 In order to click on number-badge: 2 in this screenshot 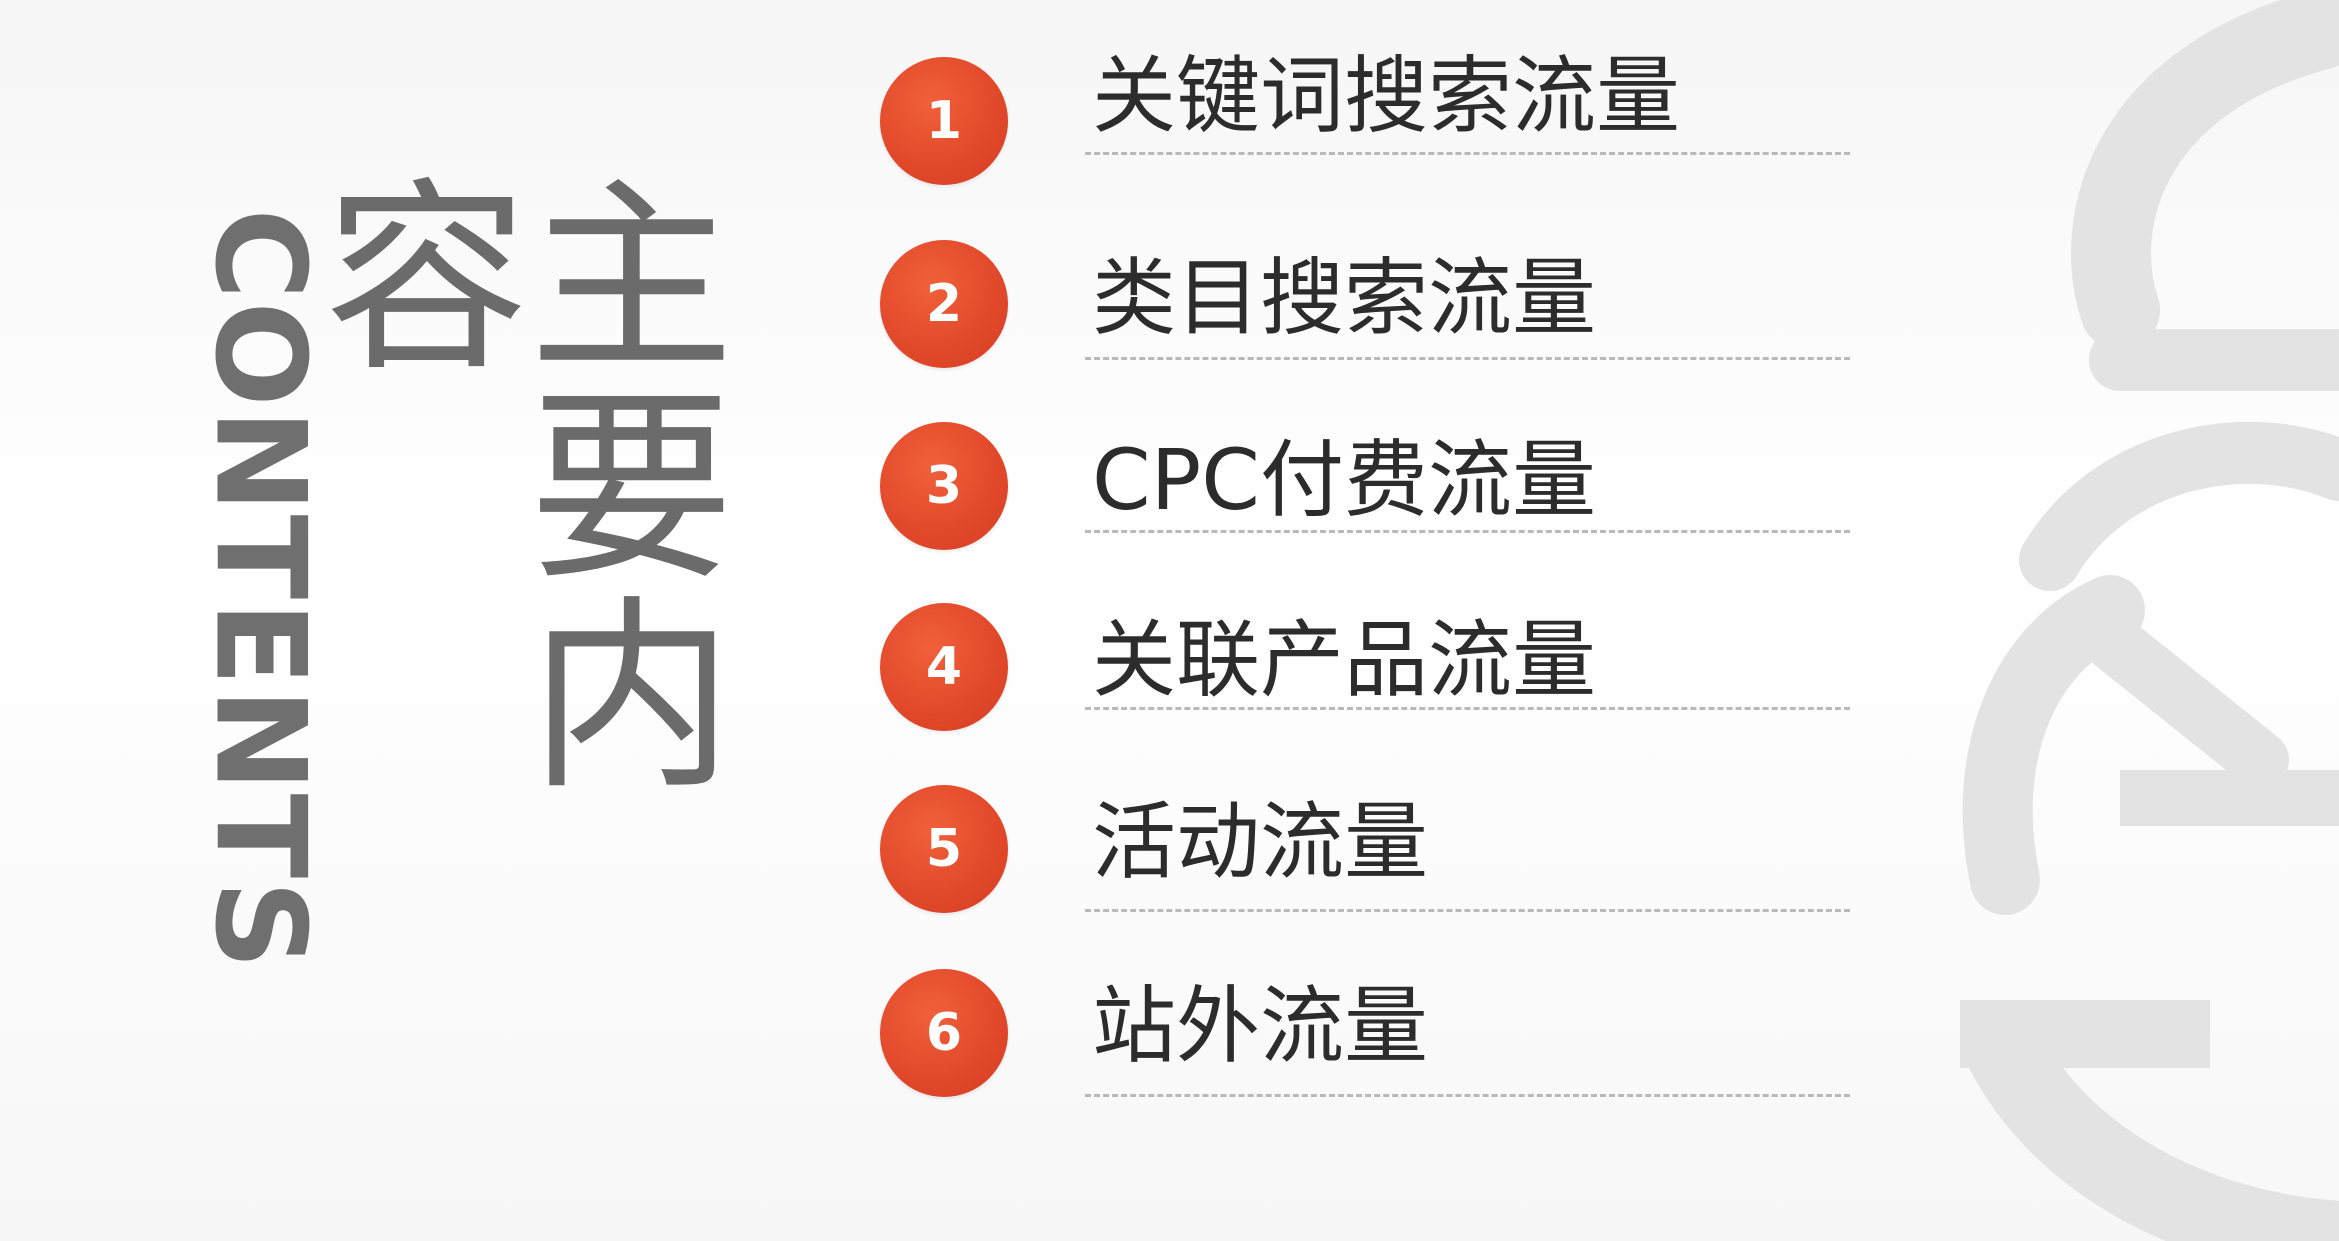, I will do `click(944, 304)`.